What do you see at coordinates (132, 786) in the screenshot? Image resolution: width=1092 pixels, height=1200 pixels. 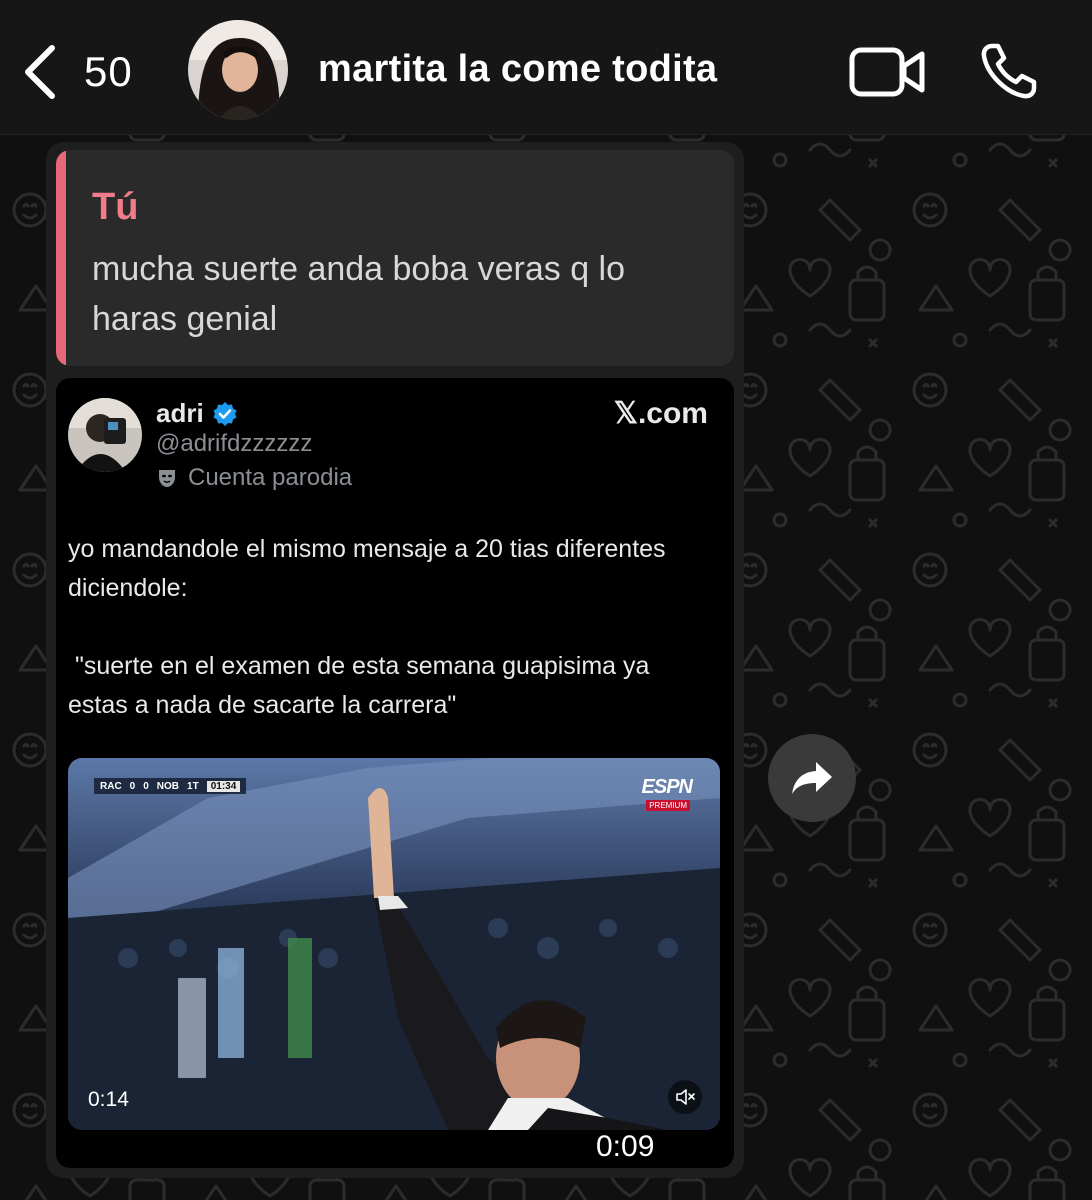 I see `scorebug-home-score: 0` at bounding box center [132, 786].